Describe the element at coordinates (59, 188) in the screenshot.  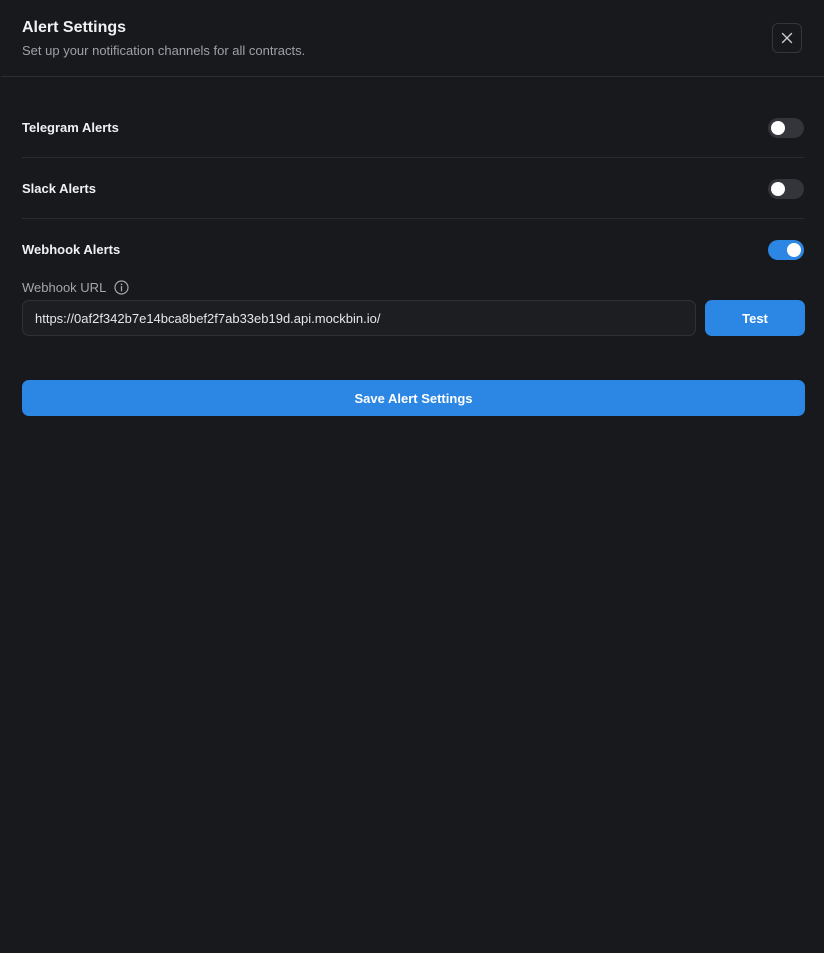
I see `slack-alerts-label: Slack Alerts` at that location.